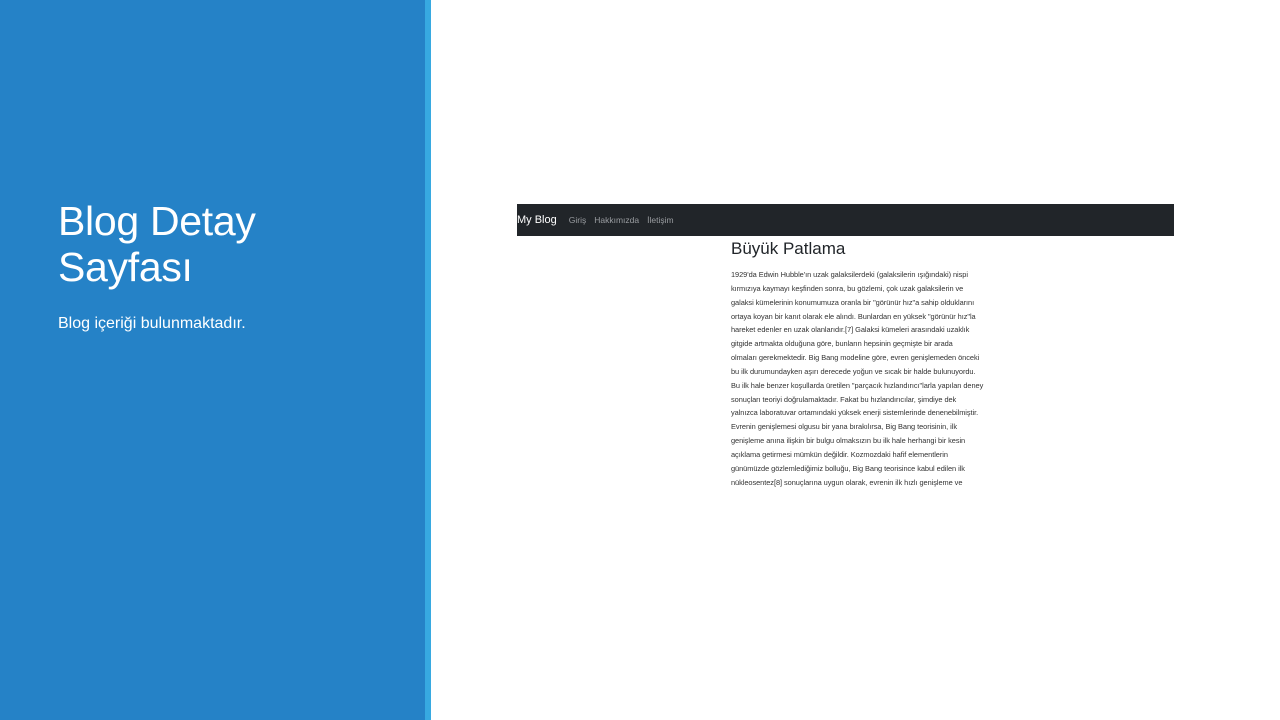  I want to click on slide-title: Blog Detay Sayfası, so click(157, 244).